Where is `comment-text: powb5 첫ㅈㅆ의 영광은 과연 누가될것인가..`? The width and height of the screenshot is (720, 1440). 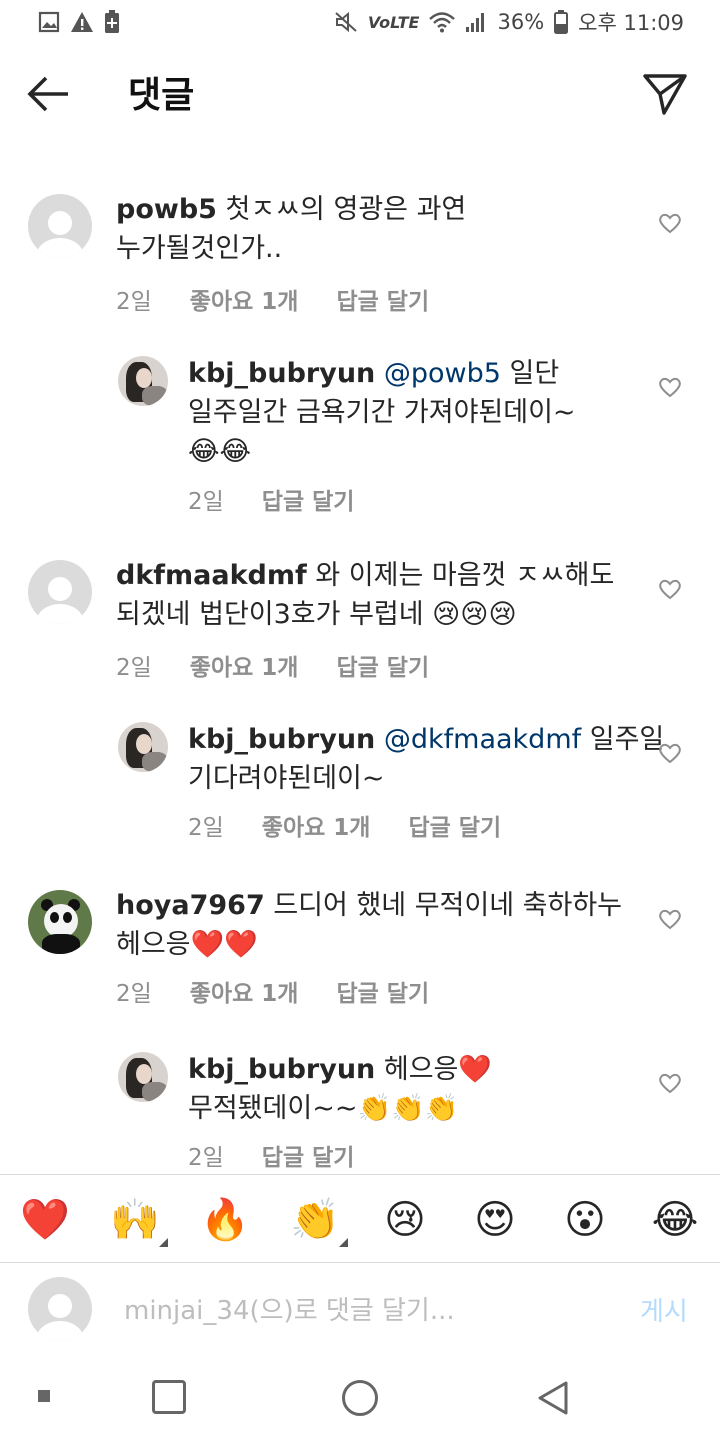 comment-text: powb5 첫ㅈㅆ의 영광은 과연 누가될것인가.. is located at coordinates (291, 229).